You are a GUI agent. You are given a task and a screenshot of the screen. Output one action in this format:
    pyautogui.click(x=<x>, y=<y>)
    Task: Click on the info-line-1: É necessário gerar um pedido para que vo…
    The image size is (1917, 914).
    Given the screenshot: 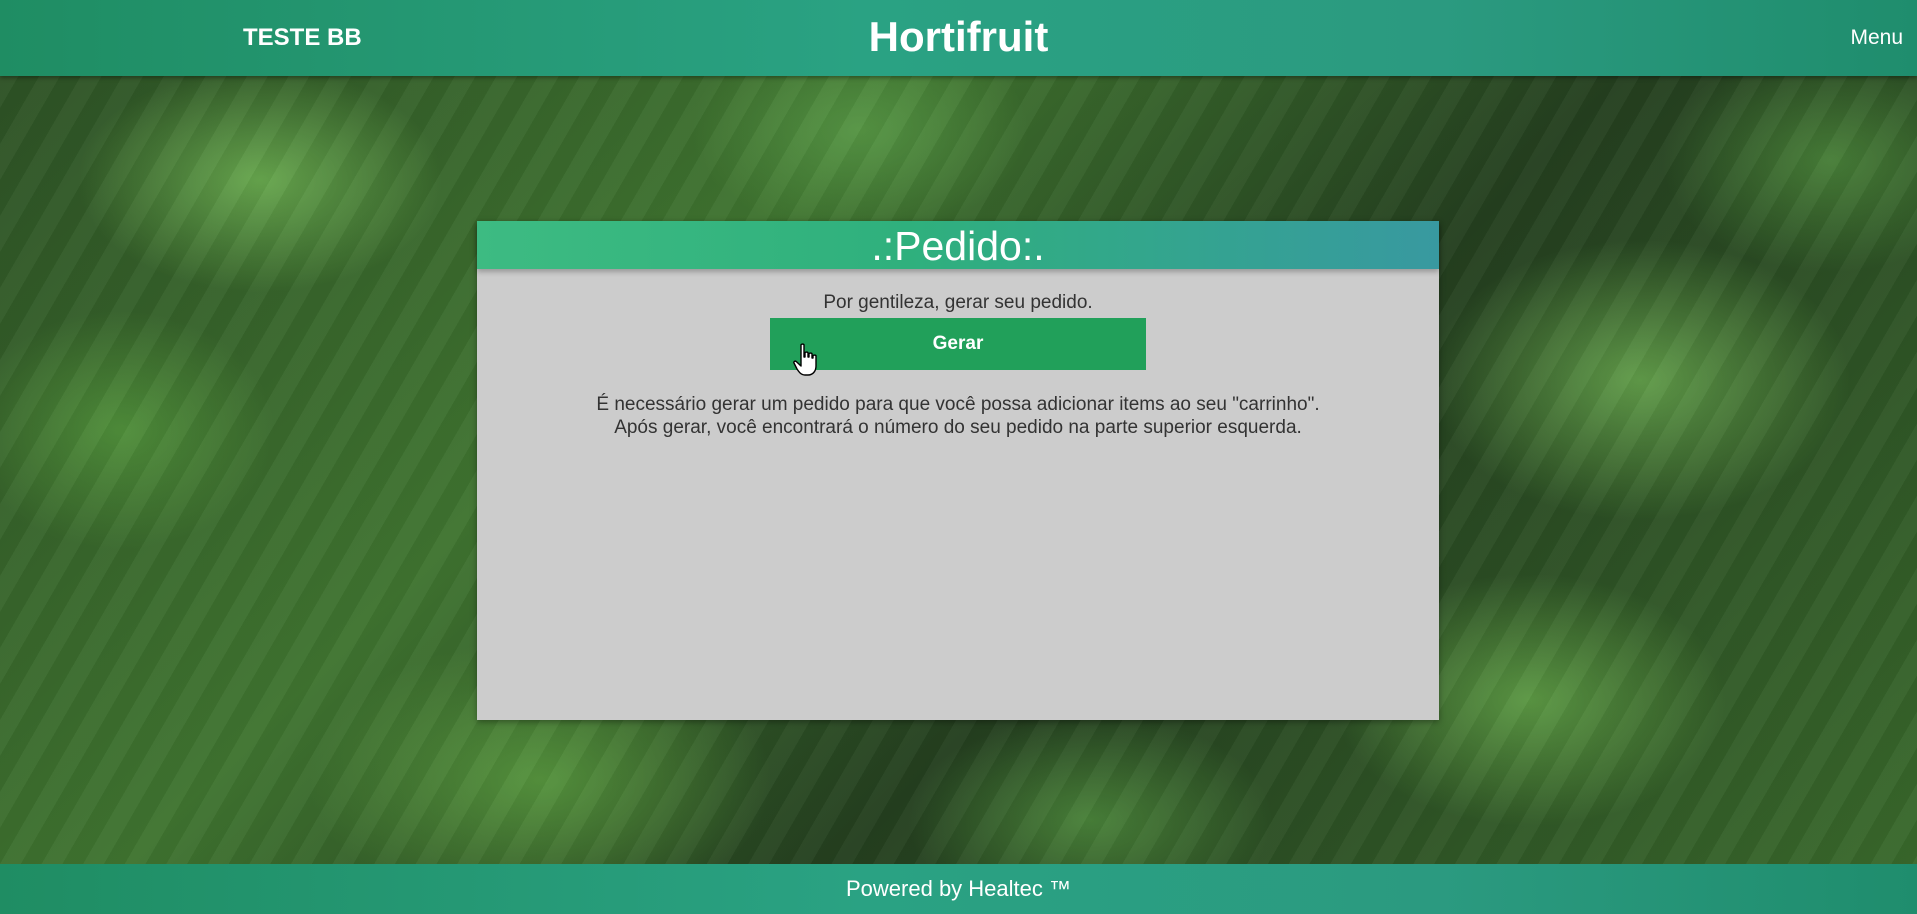 What is the action you would take?
    pyautogui.click(x=958, y=404)
    